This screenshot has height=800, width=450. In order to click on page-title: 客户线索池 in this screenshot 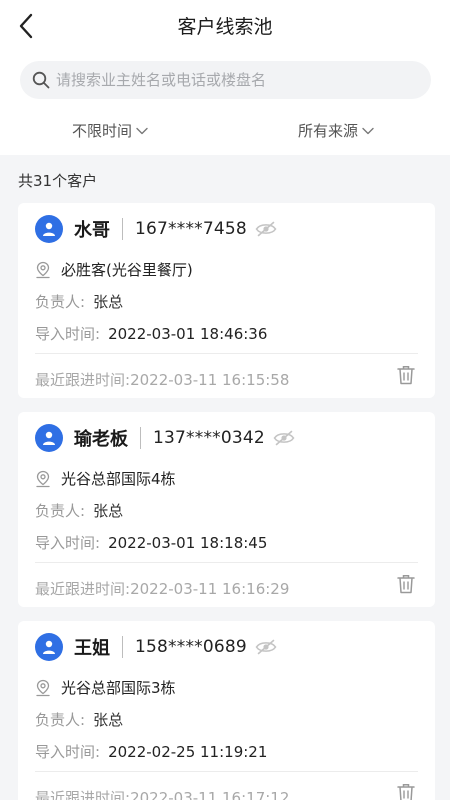, I will do `click(225, 27)`.